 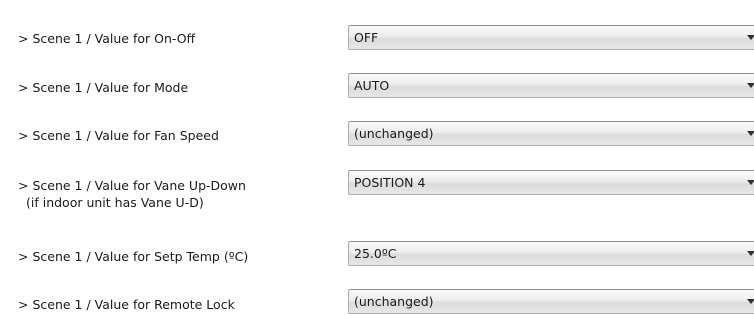 I want to click on fan-speed-dropdown: (unchanged), so click(x=551, y=133).